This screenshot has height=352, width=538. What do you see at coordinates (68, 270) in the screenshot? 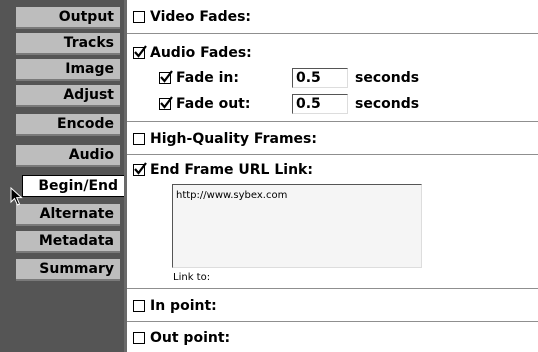
I see `tab-summary: Summary` at bounding box center [68, 270].